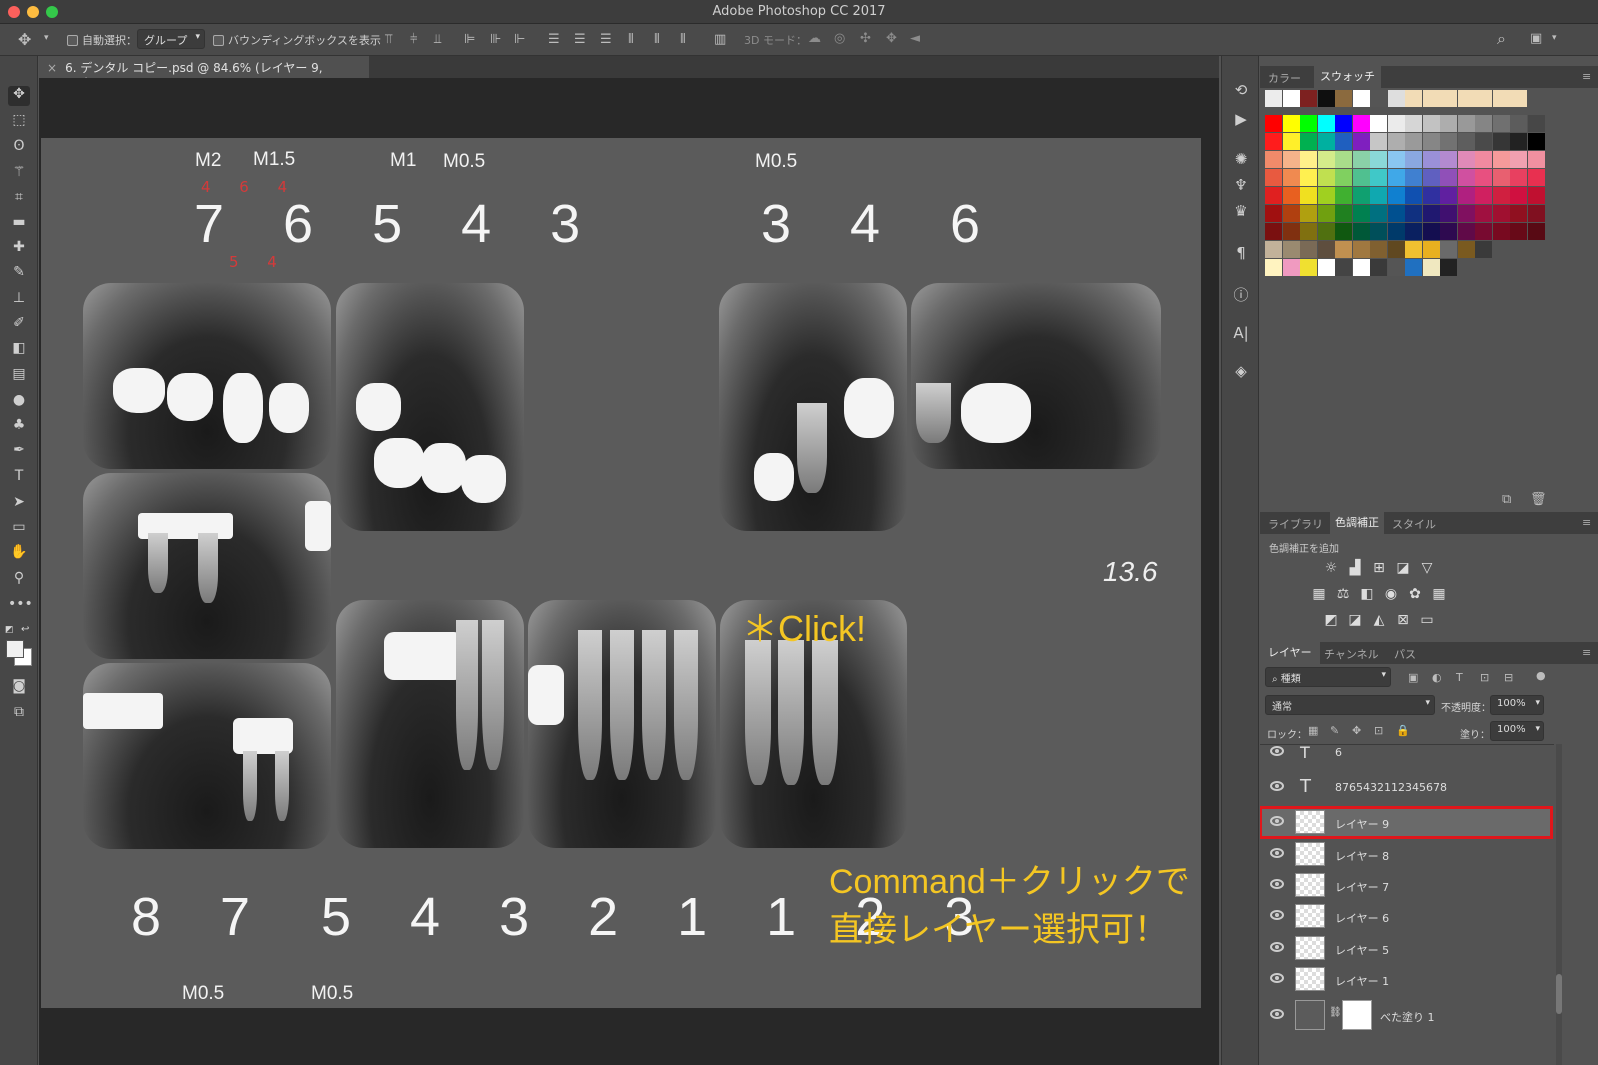 The image size is (1598, 1065). What do you see at coordinates (1356, 730) in the screenshot?
I see `lock-position-icon: ✥` at bounding box center [1356, 730].